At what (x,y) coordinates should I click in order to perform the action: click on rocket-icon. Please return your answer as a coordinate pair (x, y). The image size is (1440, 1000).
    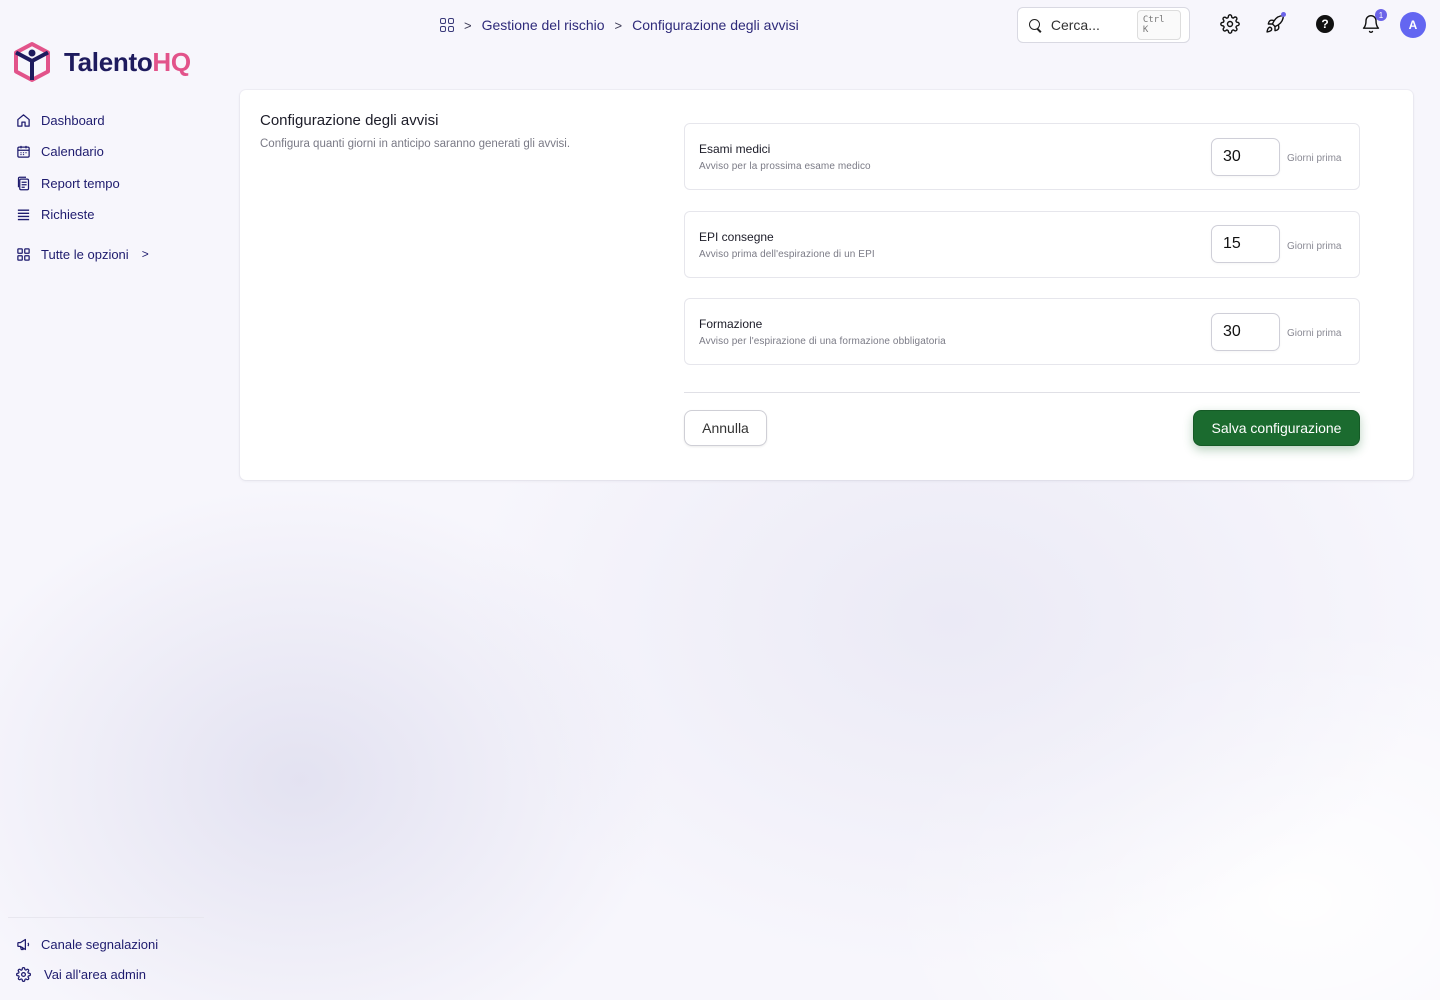
    Looking at the image, I should click on (1275, 23).